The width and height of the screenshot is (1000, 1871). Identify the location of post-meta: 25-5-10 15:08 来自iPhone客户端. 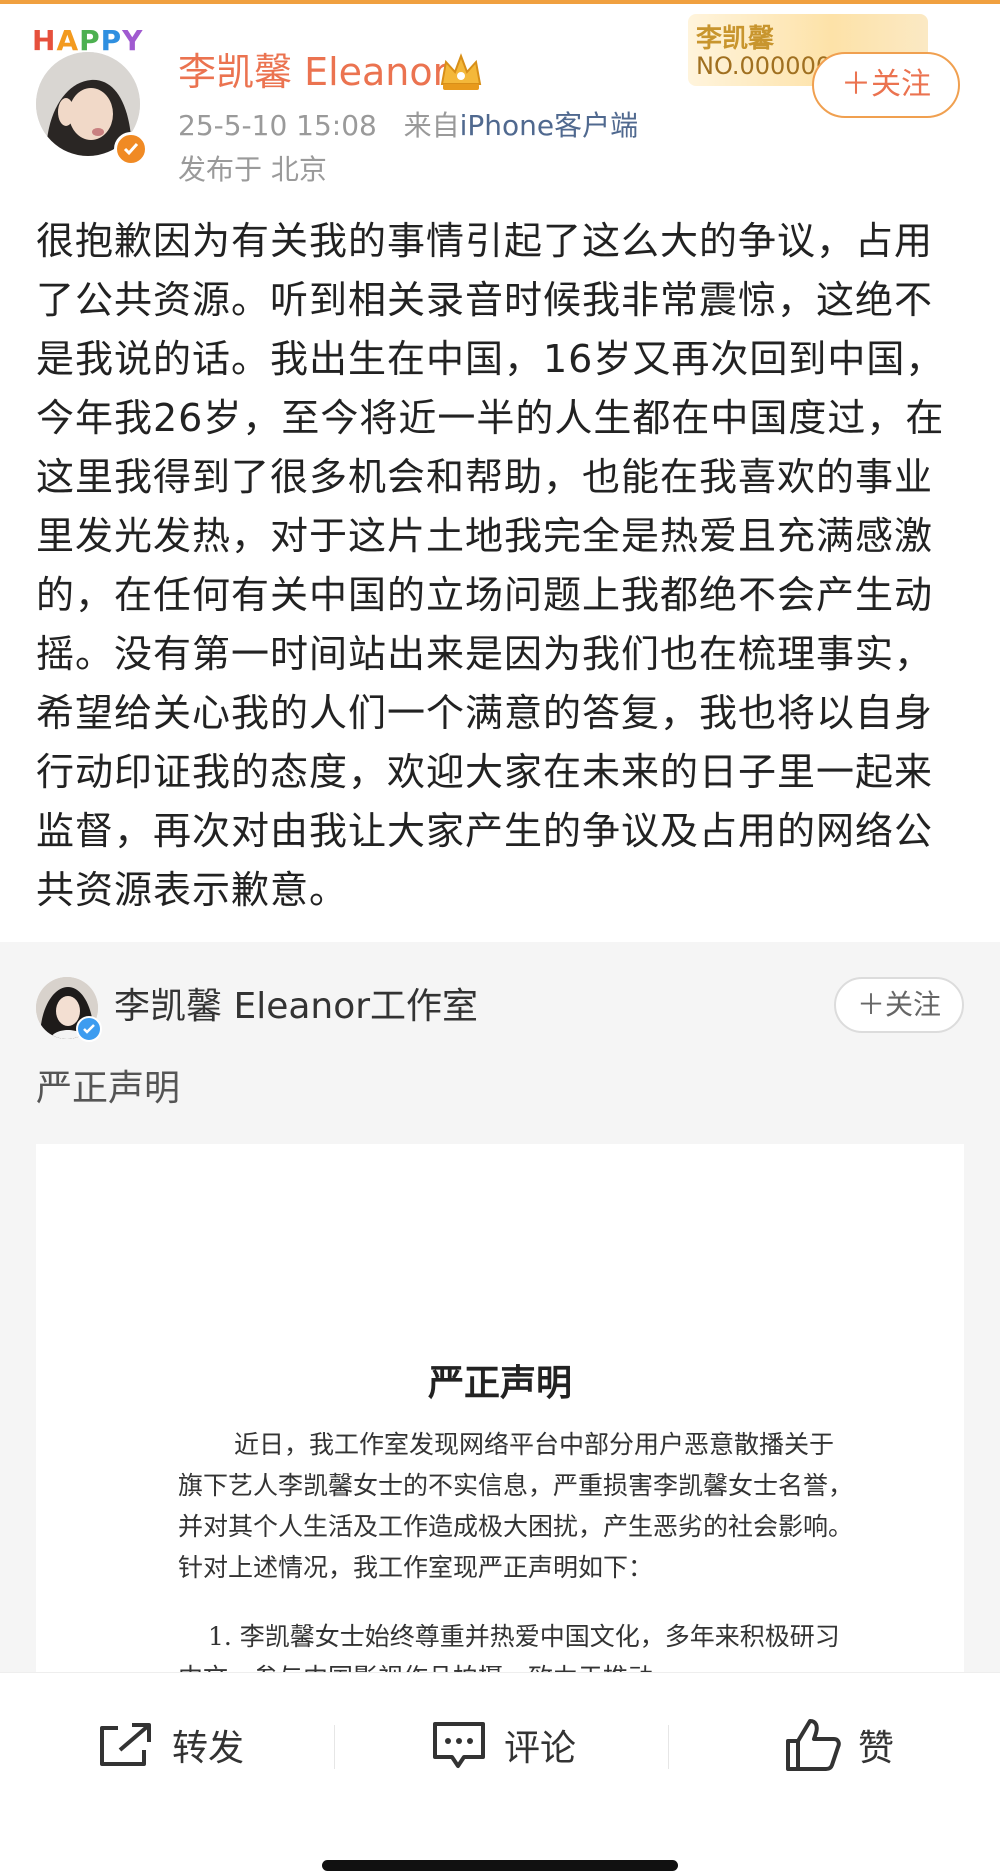
(408, 126).